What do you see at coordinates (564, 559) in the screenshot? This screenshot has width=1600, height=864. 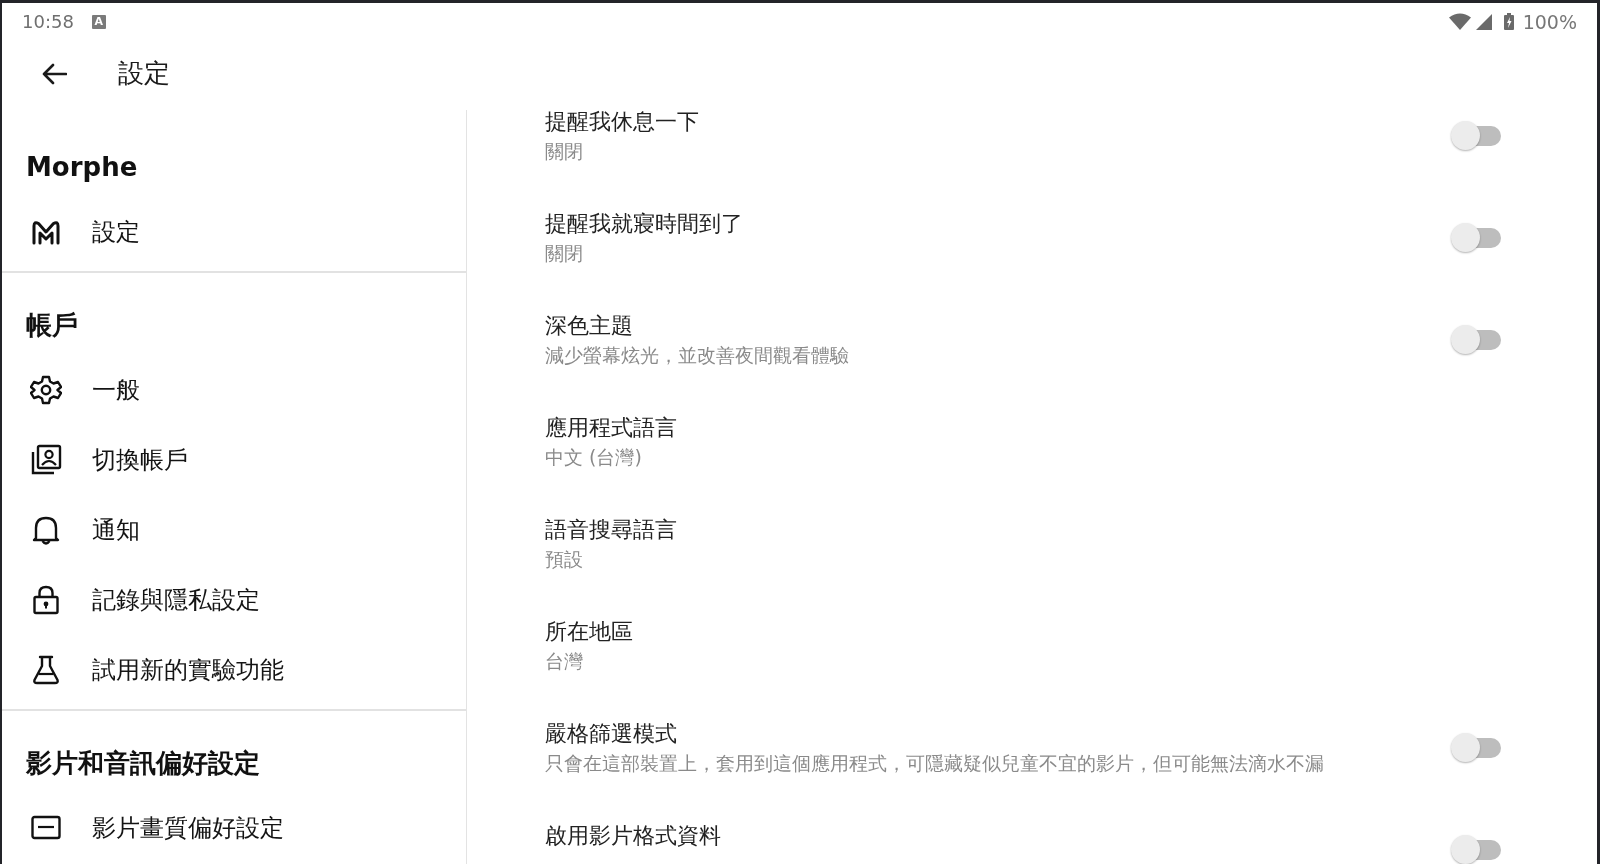 I see `setting-description: 預設` at bounding box center [564, 559].